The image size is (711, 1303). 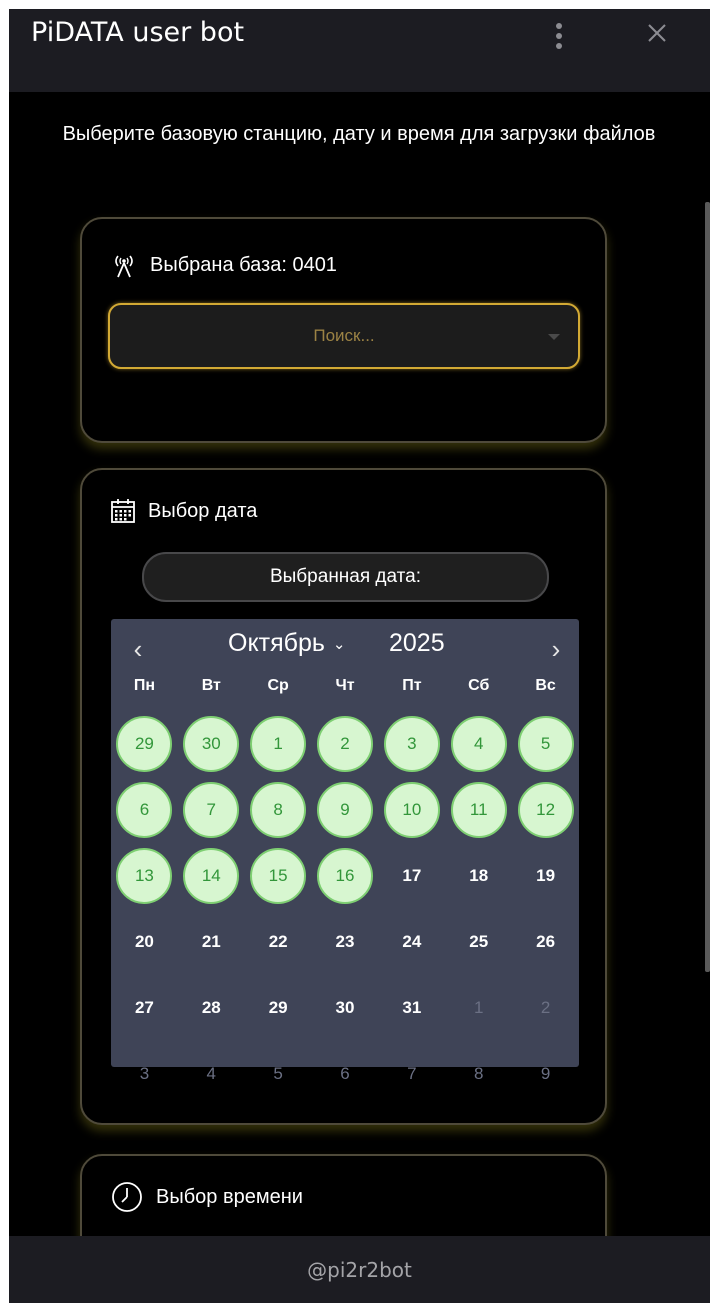 What do you see at coordinates (144, 1074) in the screenshot?
I see `calendar-day-outside-month: 3` at bounding box center [144, 1074].